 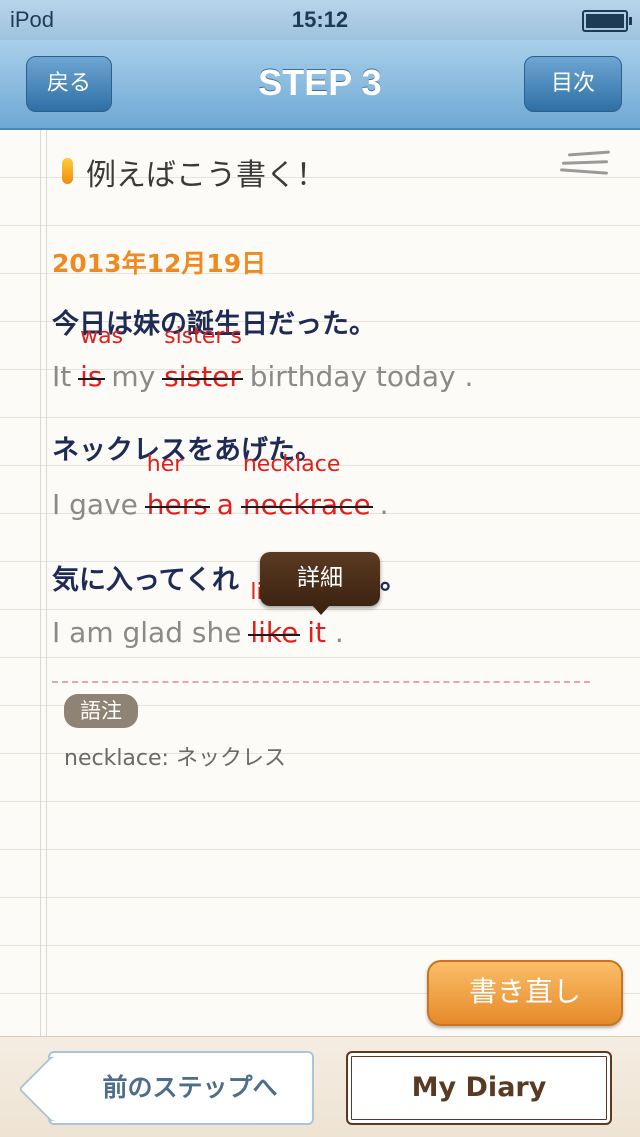 What do you see at coordinates (607, 21) in the screenshot?
I see `battery-icon` at bounding box center [607, 21].